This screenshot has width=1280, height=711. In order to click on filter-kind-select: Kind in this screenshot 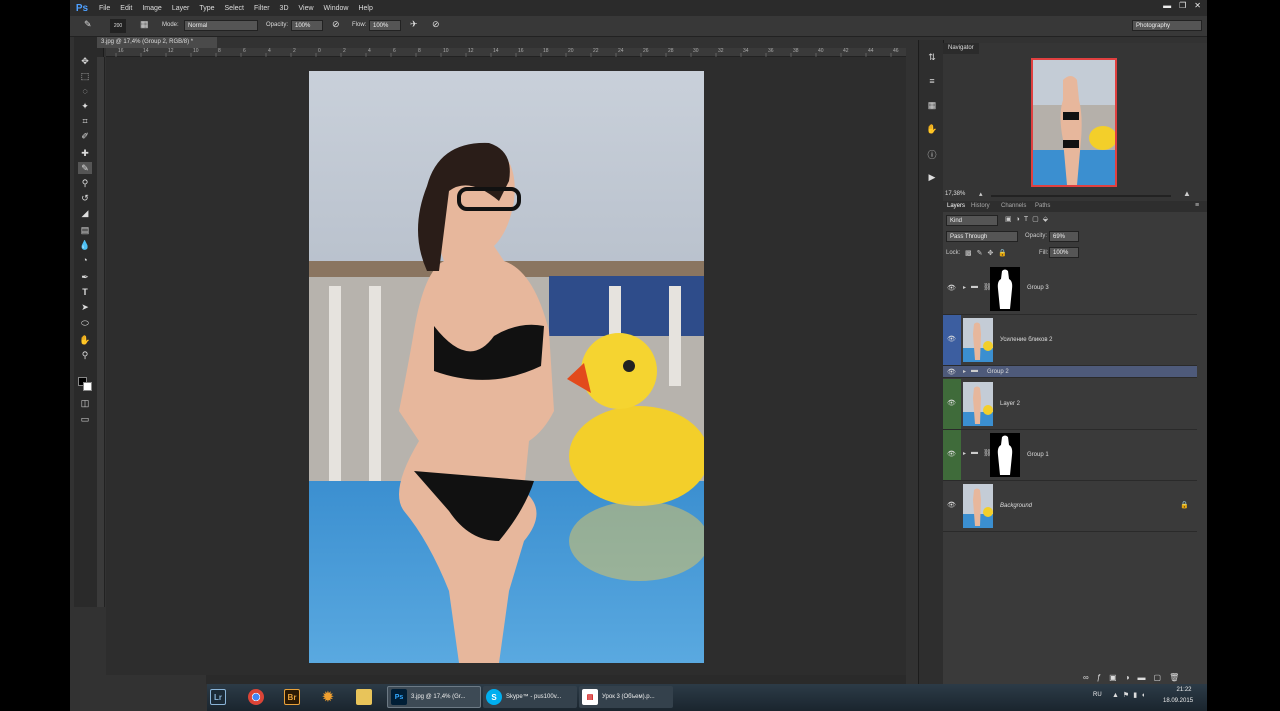, I will do `click(972, 220)`.